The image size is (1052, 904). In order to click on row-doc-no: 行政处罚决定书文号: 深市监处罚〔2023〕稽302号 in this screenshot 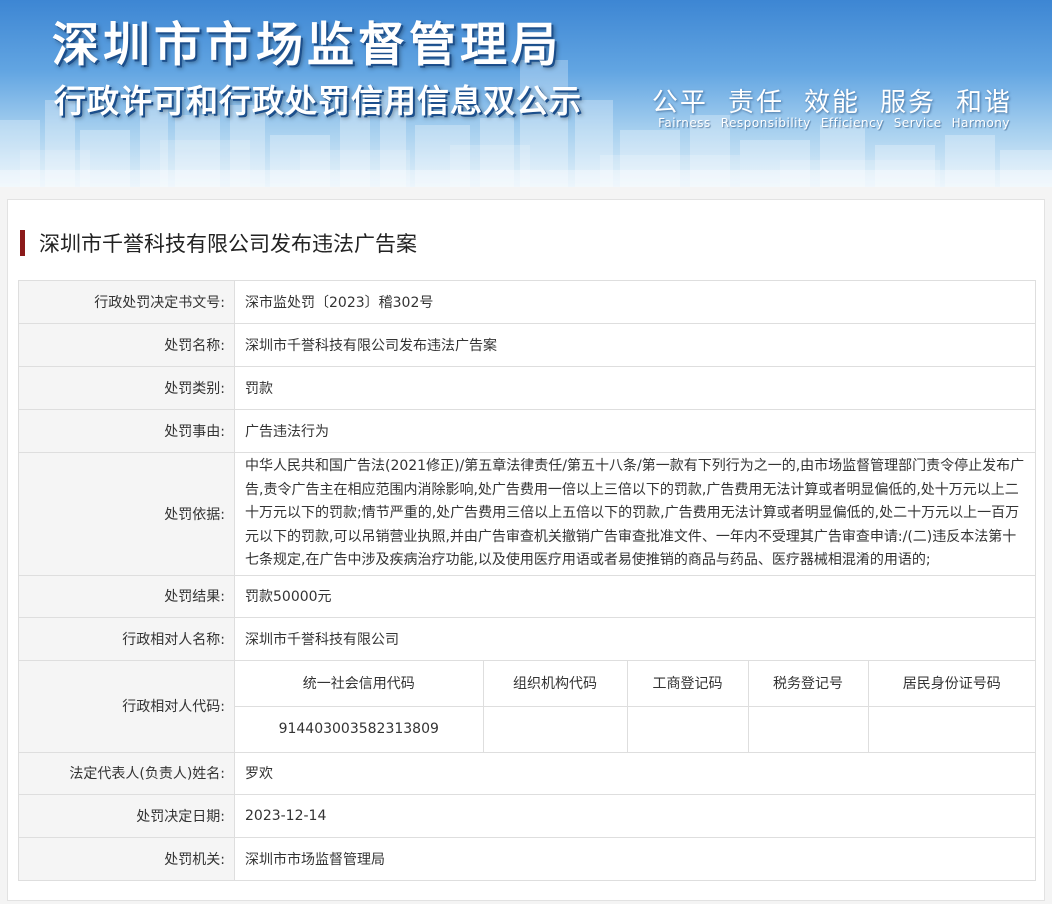, I will do `click(527, 302)`.